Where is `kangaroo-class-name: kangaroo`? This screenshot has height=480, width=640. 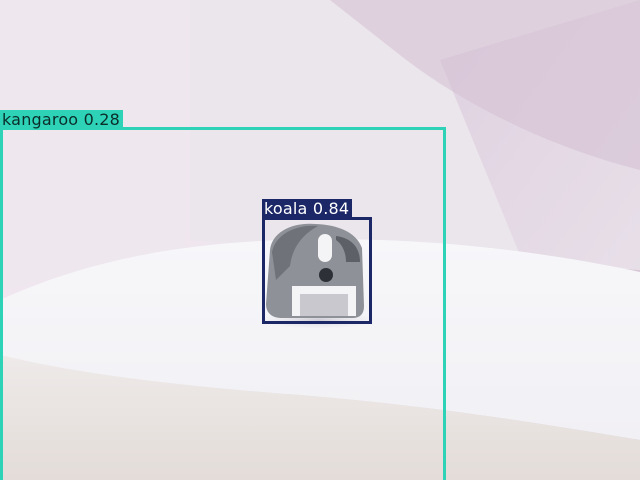
kangaroo-class-name: kangaroo is located at coordinates (40, 119).